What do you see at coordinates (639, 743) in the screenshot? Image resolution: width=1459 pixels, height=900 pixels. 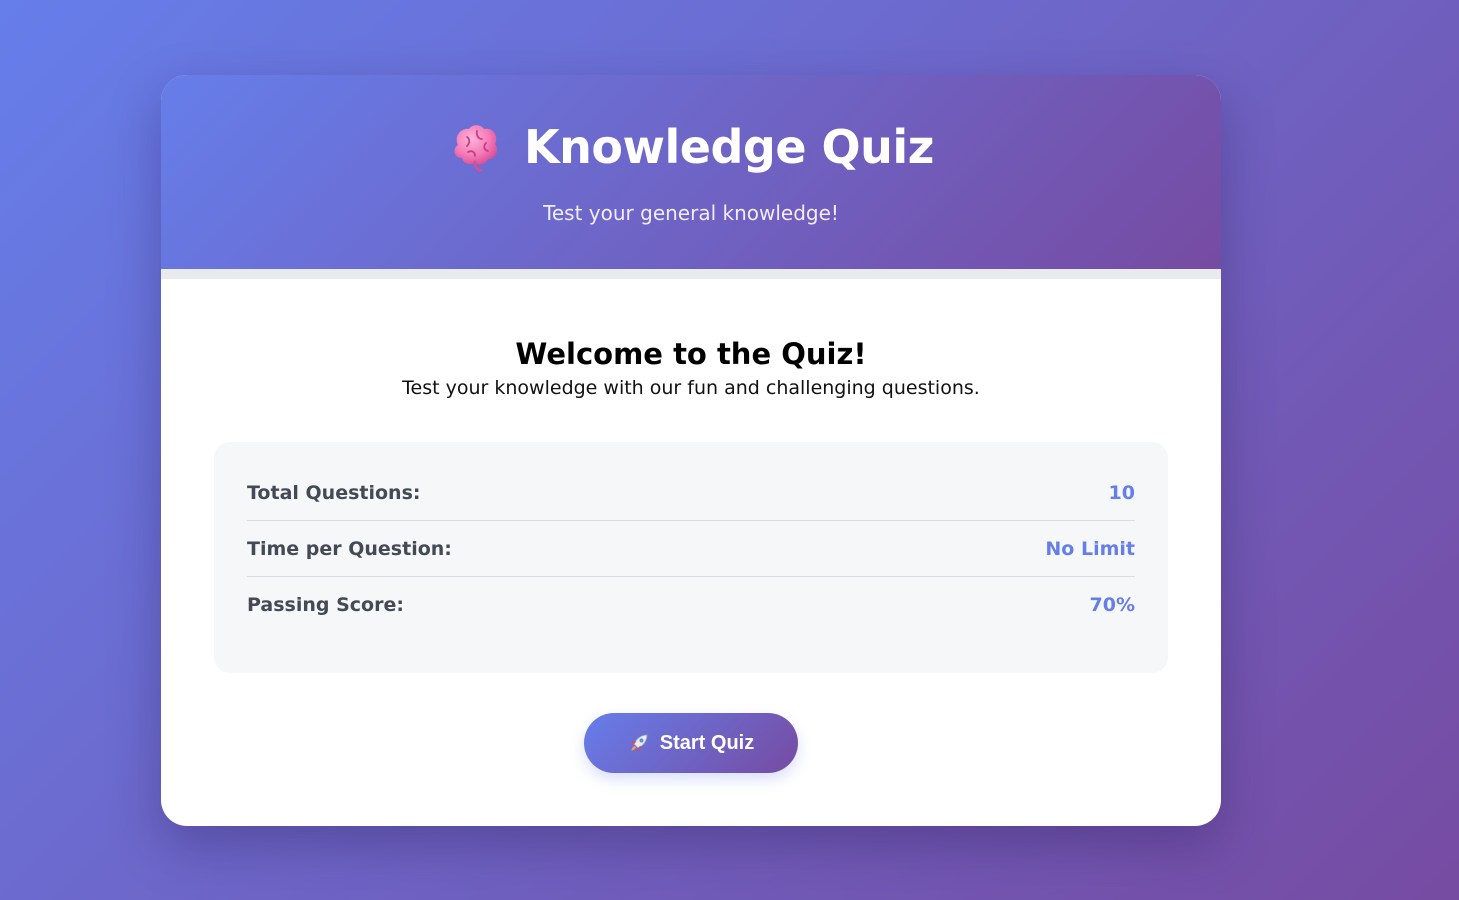 I see `rocket-icon` at bounding box center [639, 743].